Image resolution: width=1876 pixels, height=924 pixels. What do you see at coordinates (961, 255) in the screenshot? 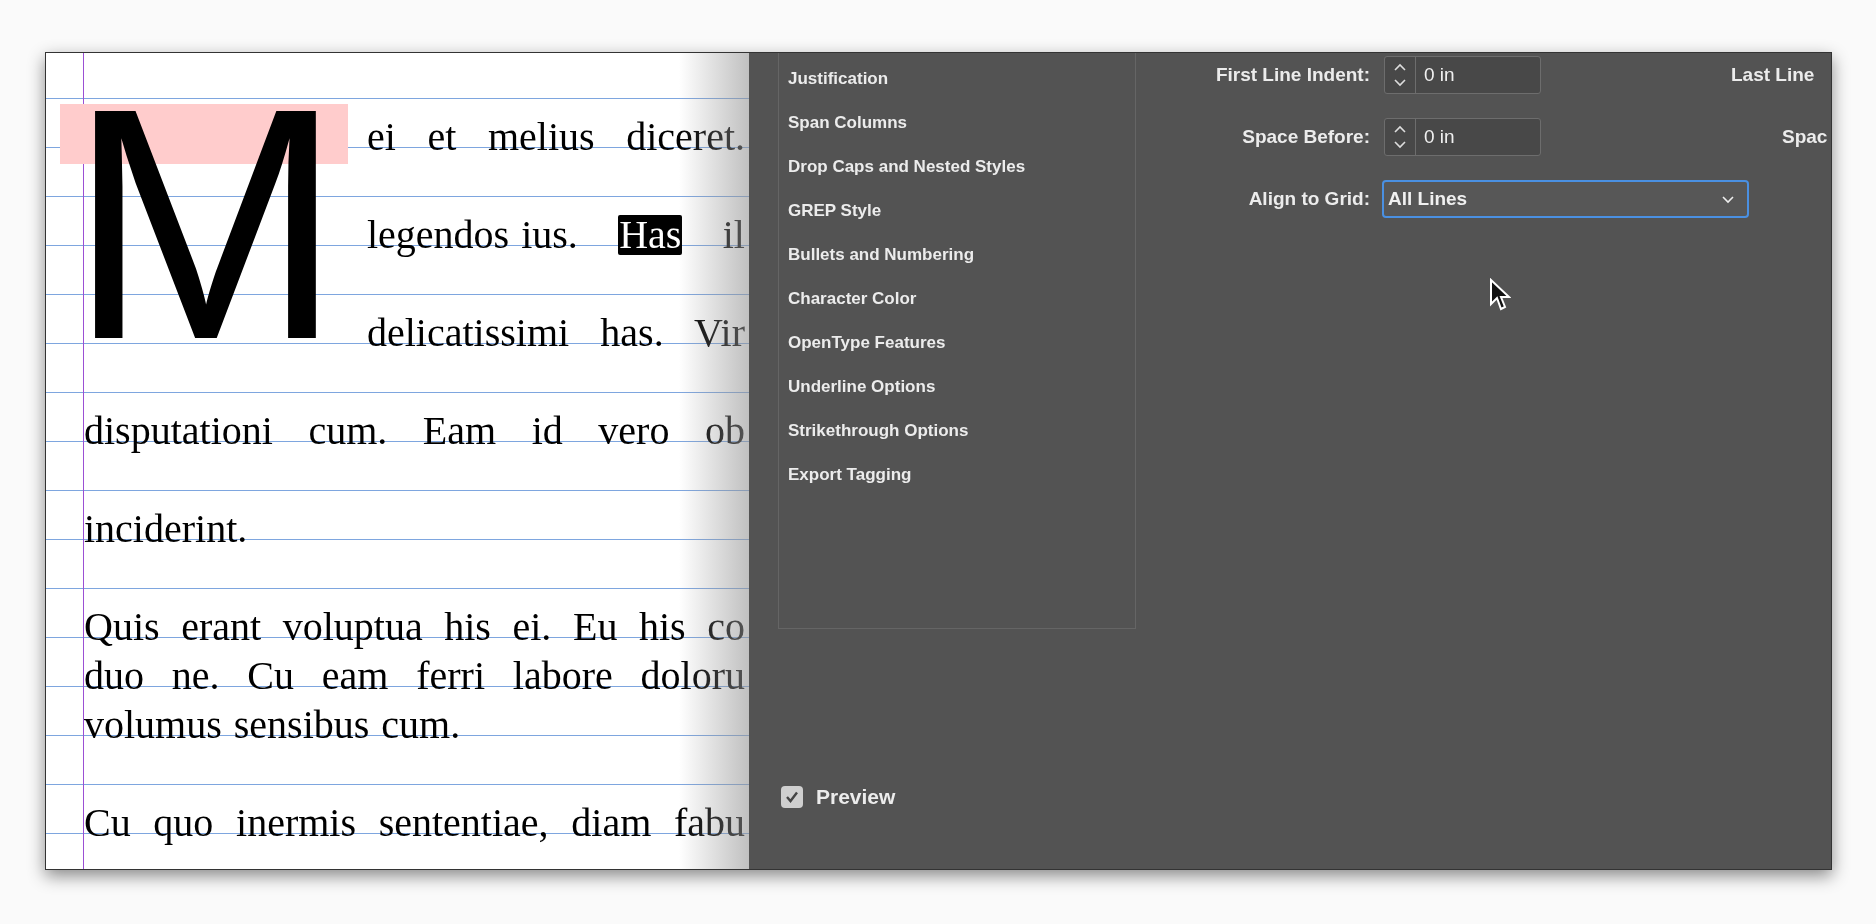
I see `category-item: Bullets and Numbering` at bounding box center [961, 255].